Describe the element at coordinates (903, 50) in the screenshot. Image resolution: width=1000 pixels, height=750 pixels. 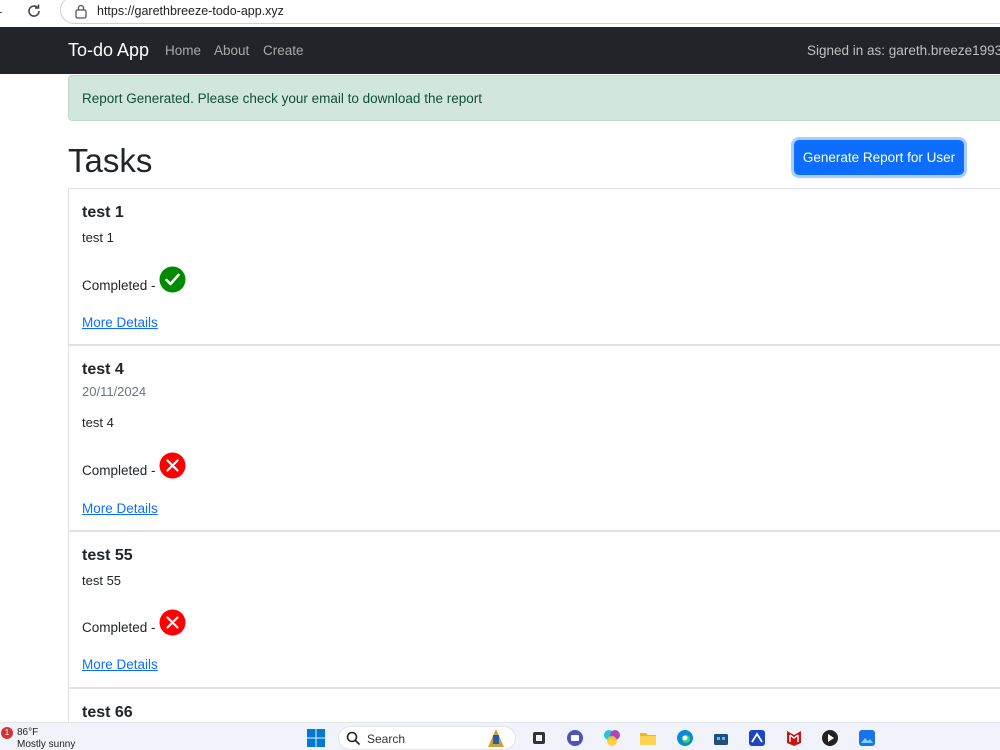
I see `signed-in-user: Signed in as: gareth.breeze1993@` at that location.